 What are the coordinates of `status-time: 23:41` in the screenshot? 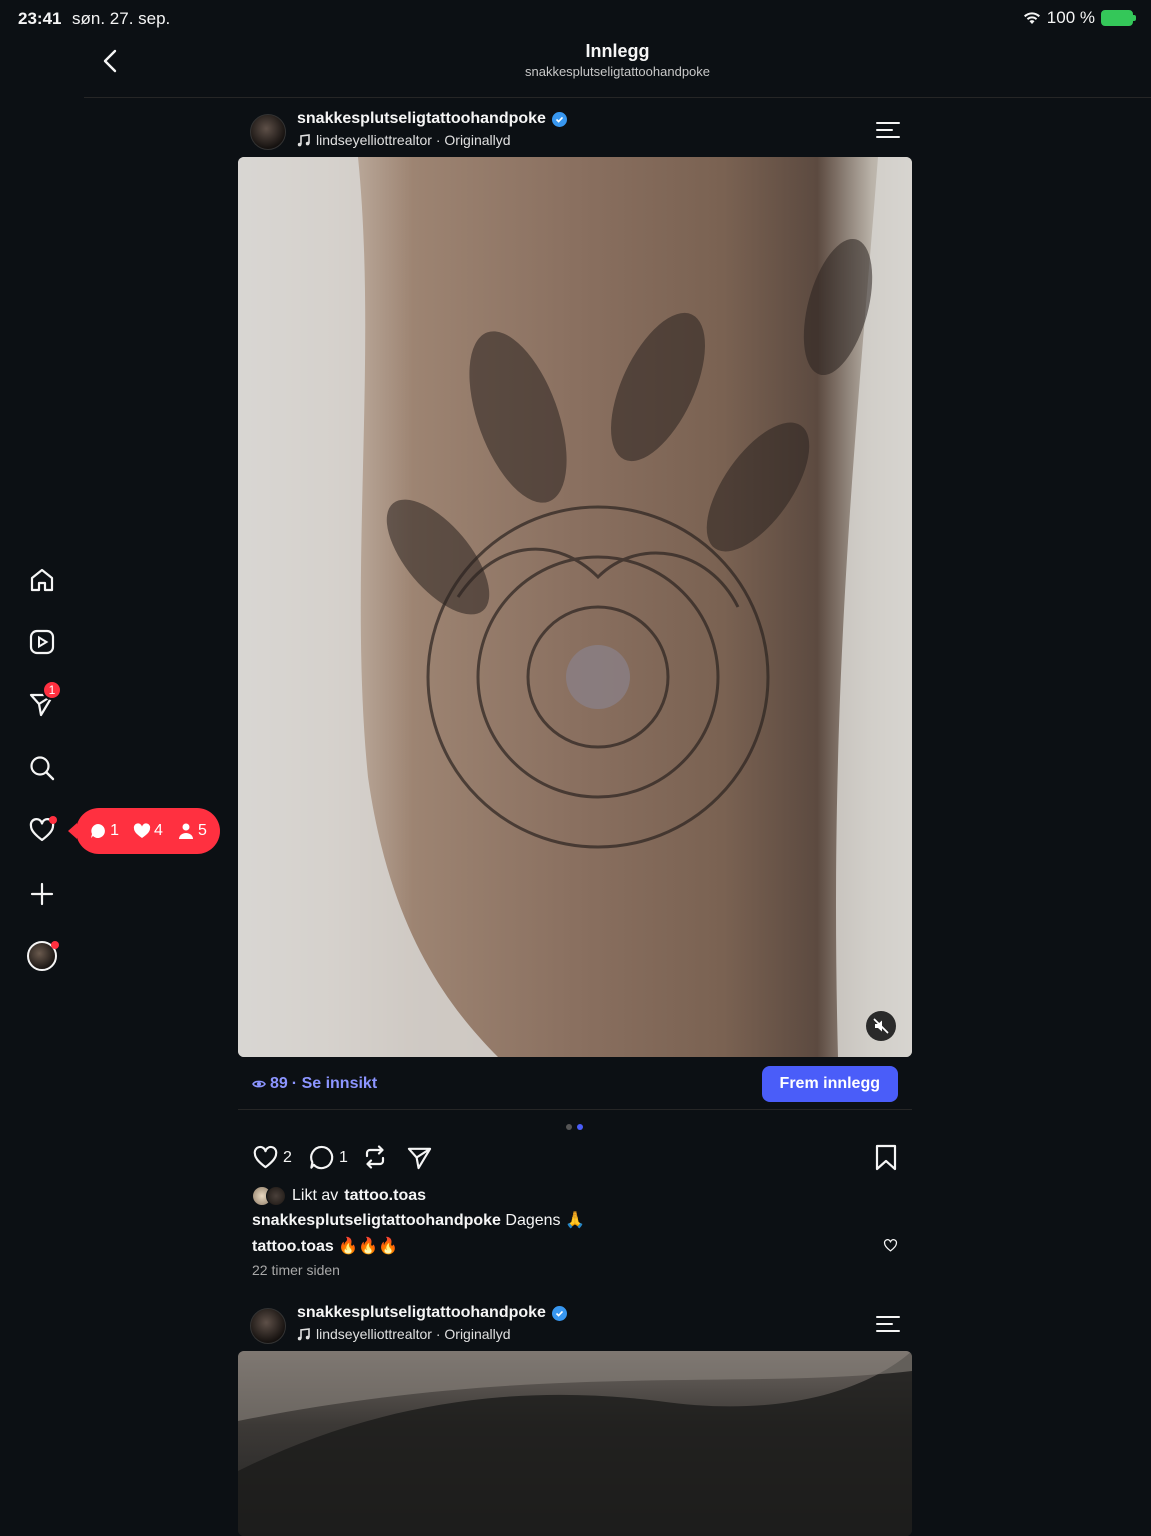 It's located at (40, 18).